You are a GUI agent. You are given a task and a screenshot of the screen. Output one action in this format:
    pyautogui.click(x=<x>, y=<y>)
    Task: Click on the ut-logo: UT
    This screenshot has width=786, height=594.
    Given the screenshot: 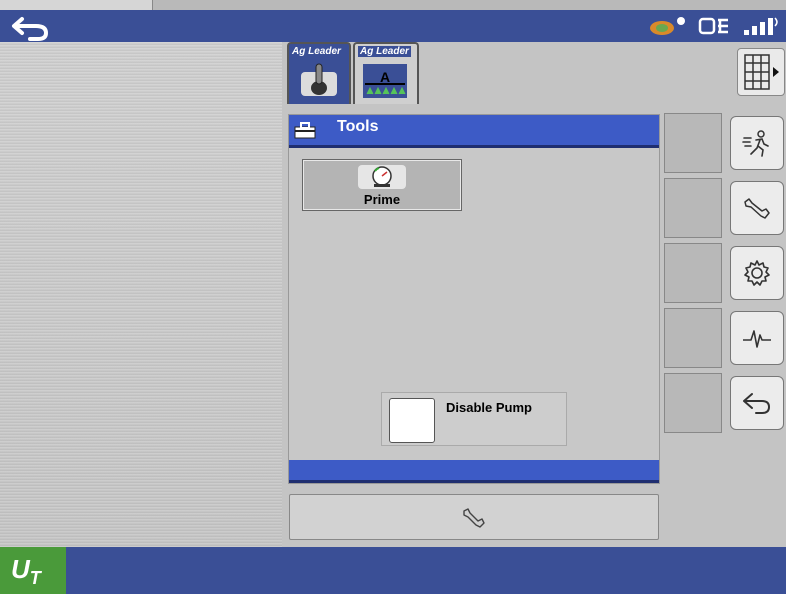 What is the action you would take?
    pyautogui.click(x=26, y=571)
    